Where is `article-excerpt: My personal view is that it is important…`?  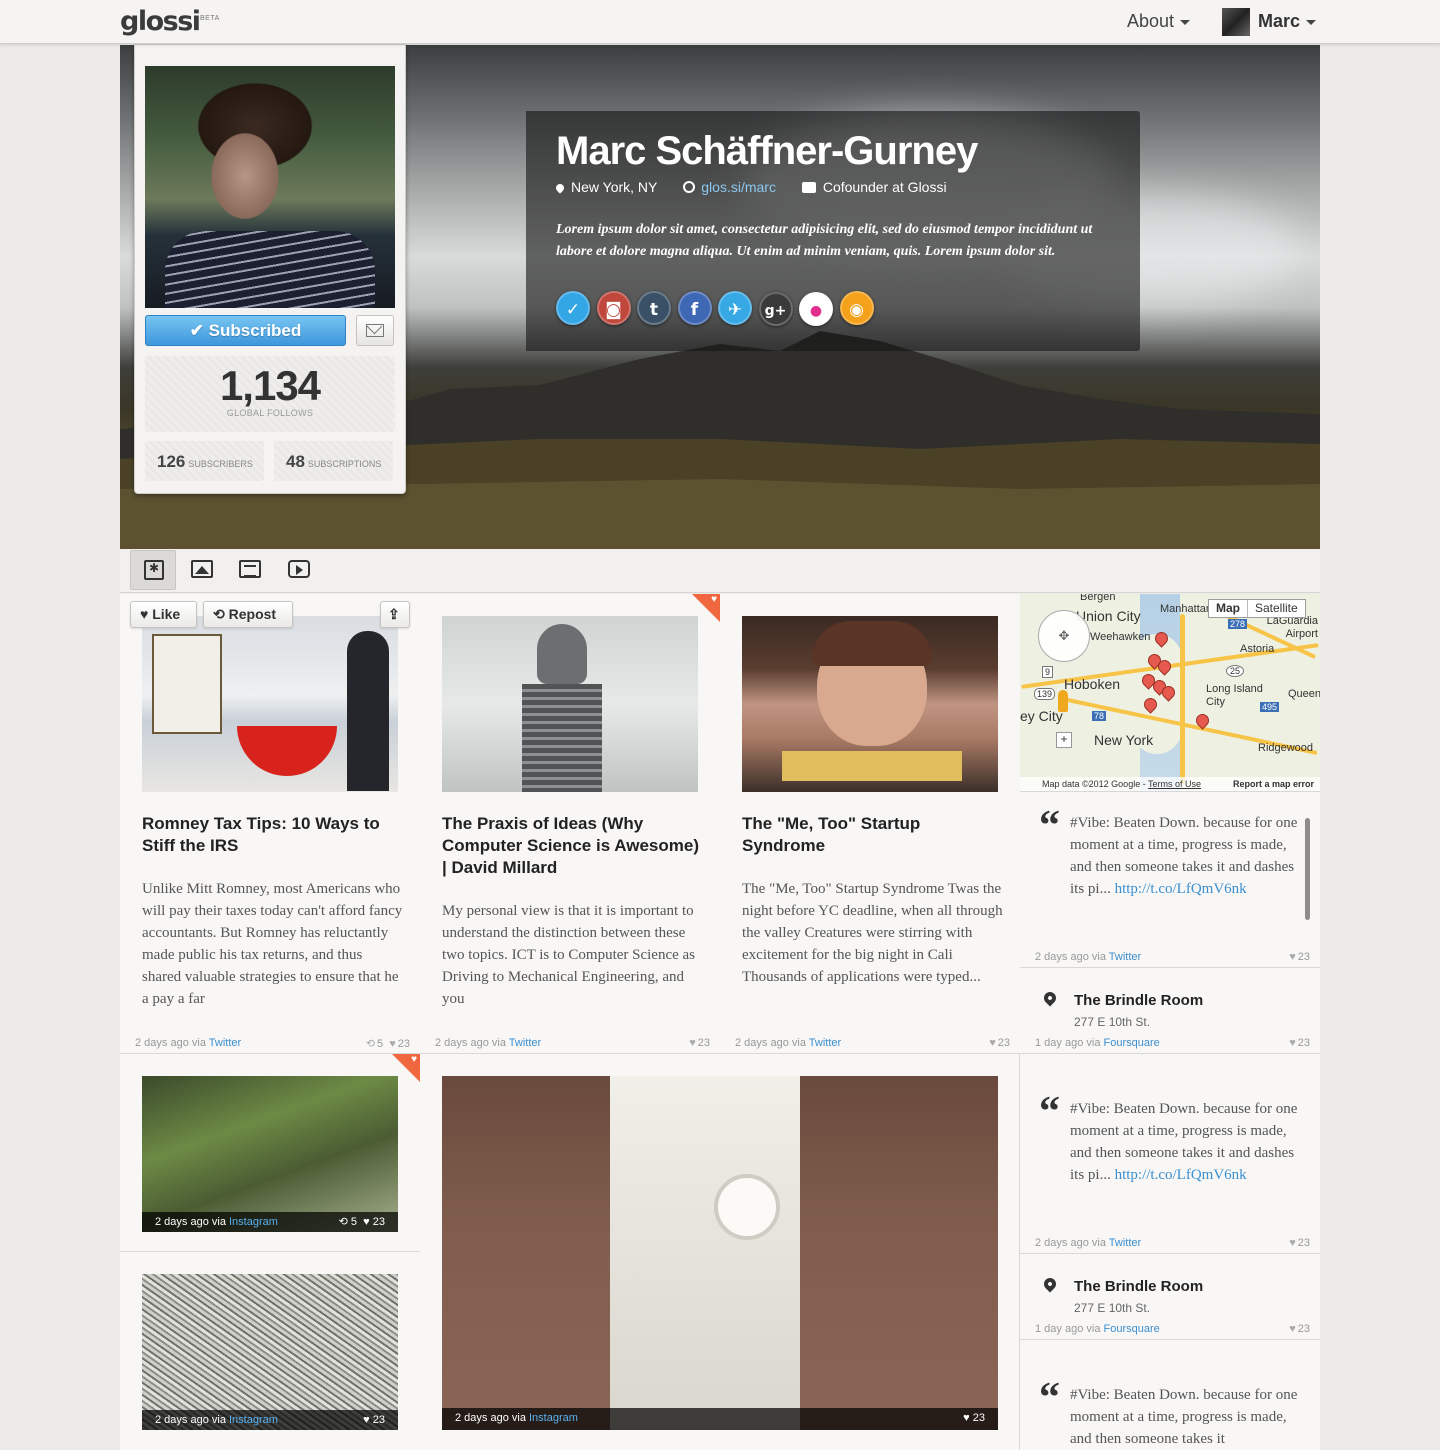
article-excerpt: My personal view is that it is important… is located at coordinates (569, 955).